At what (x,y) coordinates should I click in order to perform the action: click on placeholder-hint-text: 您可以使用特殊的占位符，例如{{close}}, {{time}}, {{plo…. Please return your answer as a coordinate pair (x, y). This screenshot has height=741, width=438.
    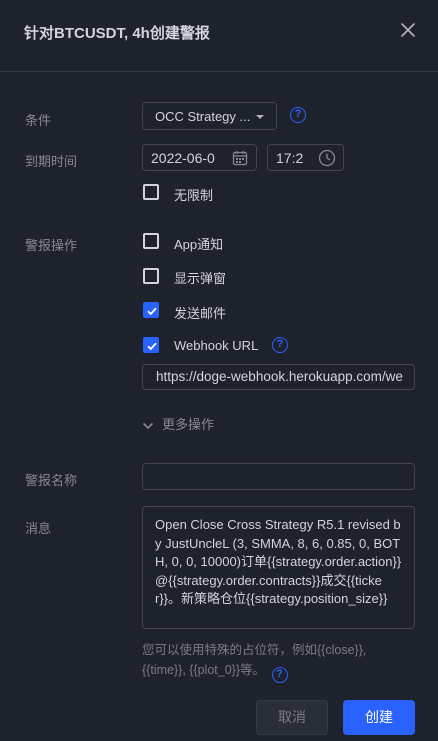
    Looking at the image, I should click on (254, 660).